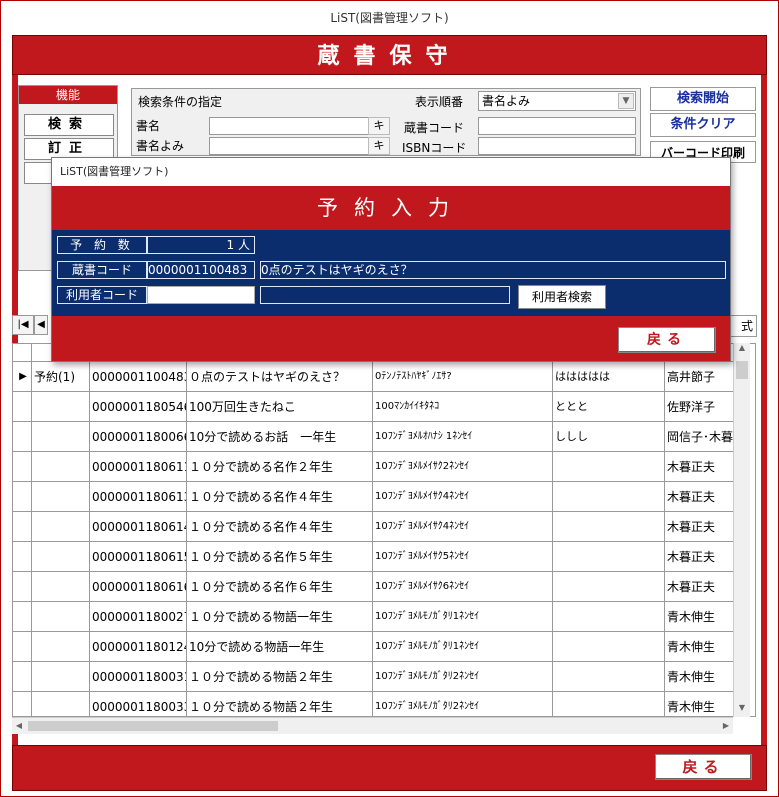 Image resolution: width=779 pixels, height=797 pixels. I want to click on collection-code-input, so click(557, 126).